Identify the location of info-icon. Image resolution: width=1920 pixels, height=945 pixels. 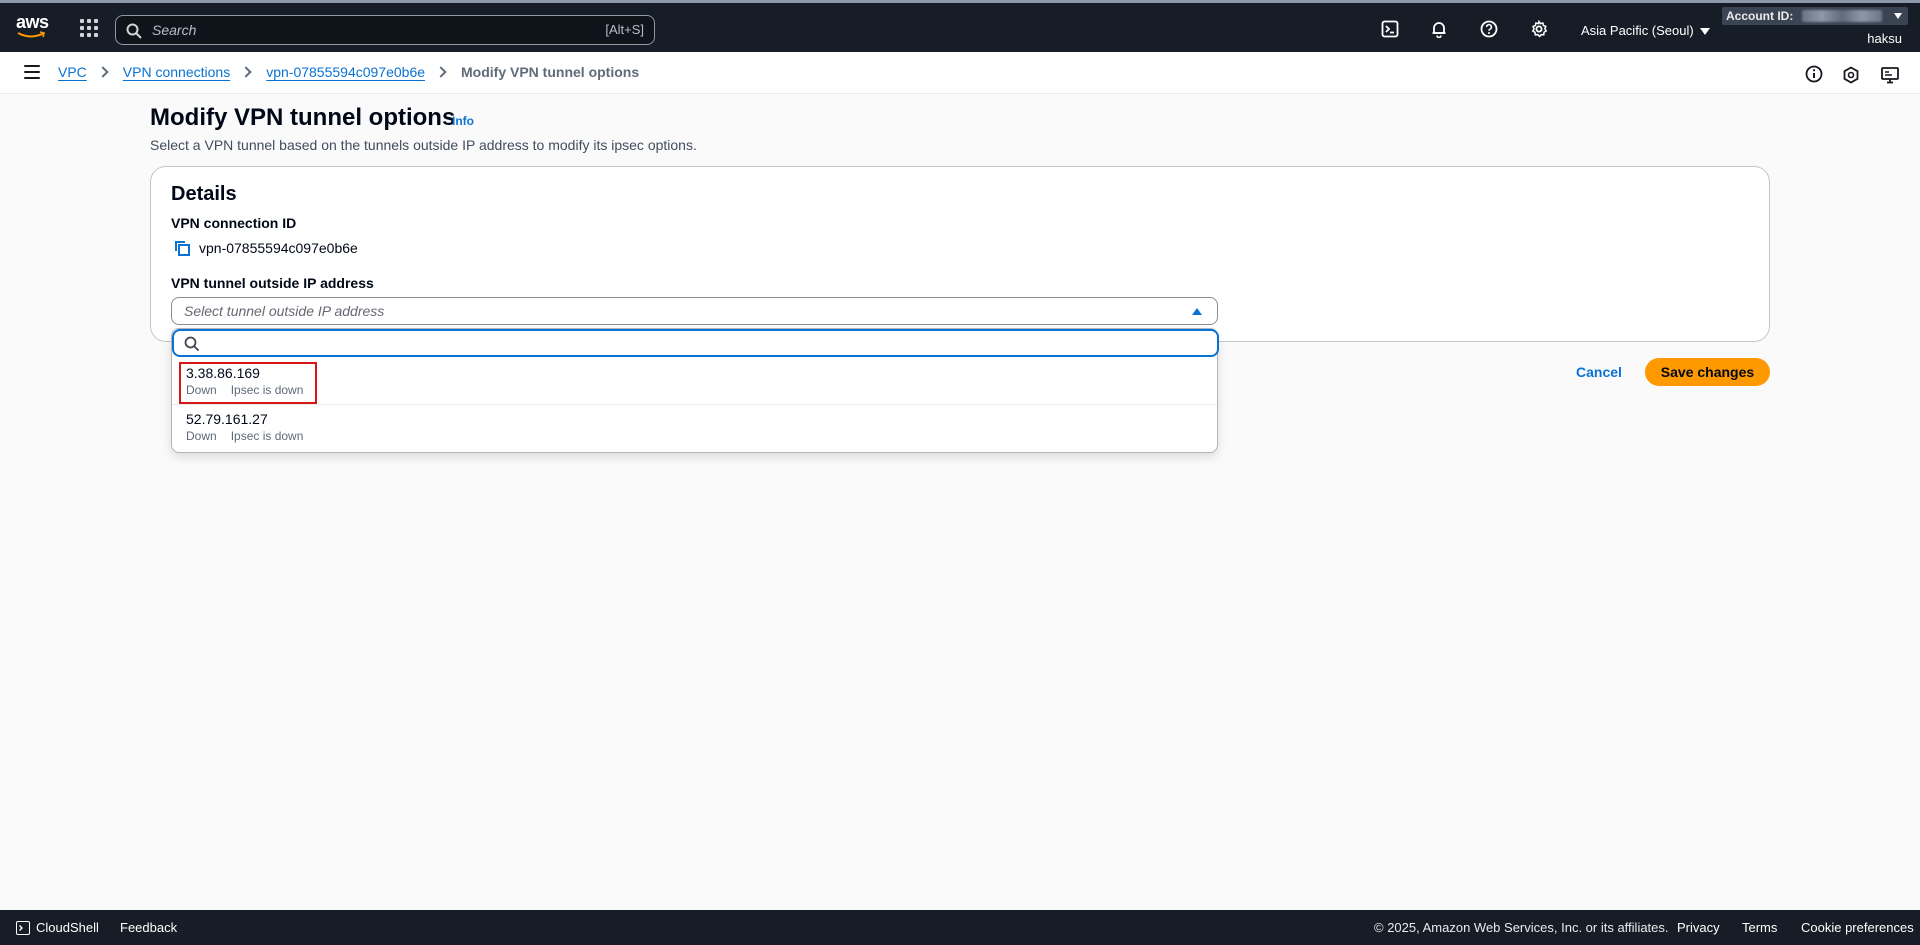
(1814, 74).